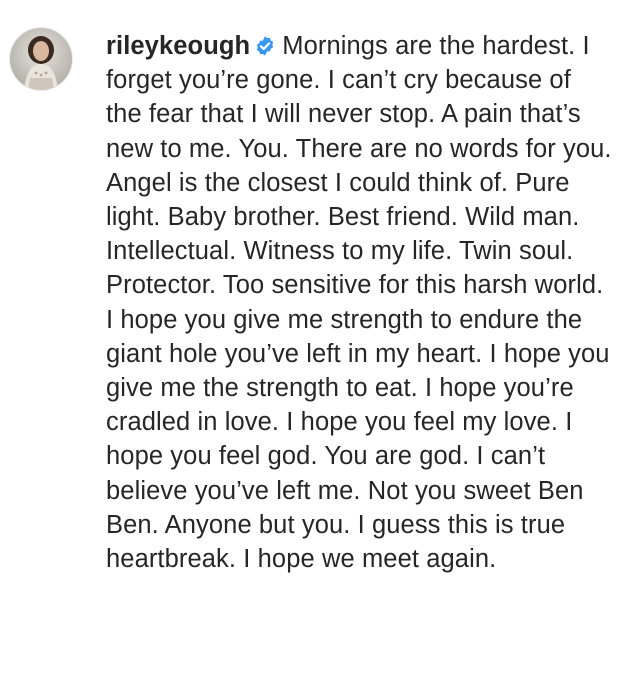  I want to click on profile-avatar, so click(41, 59).